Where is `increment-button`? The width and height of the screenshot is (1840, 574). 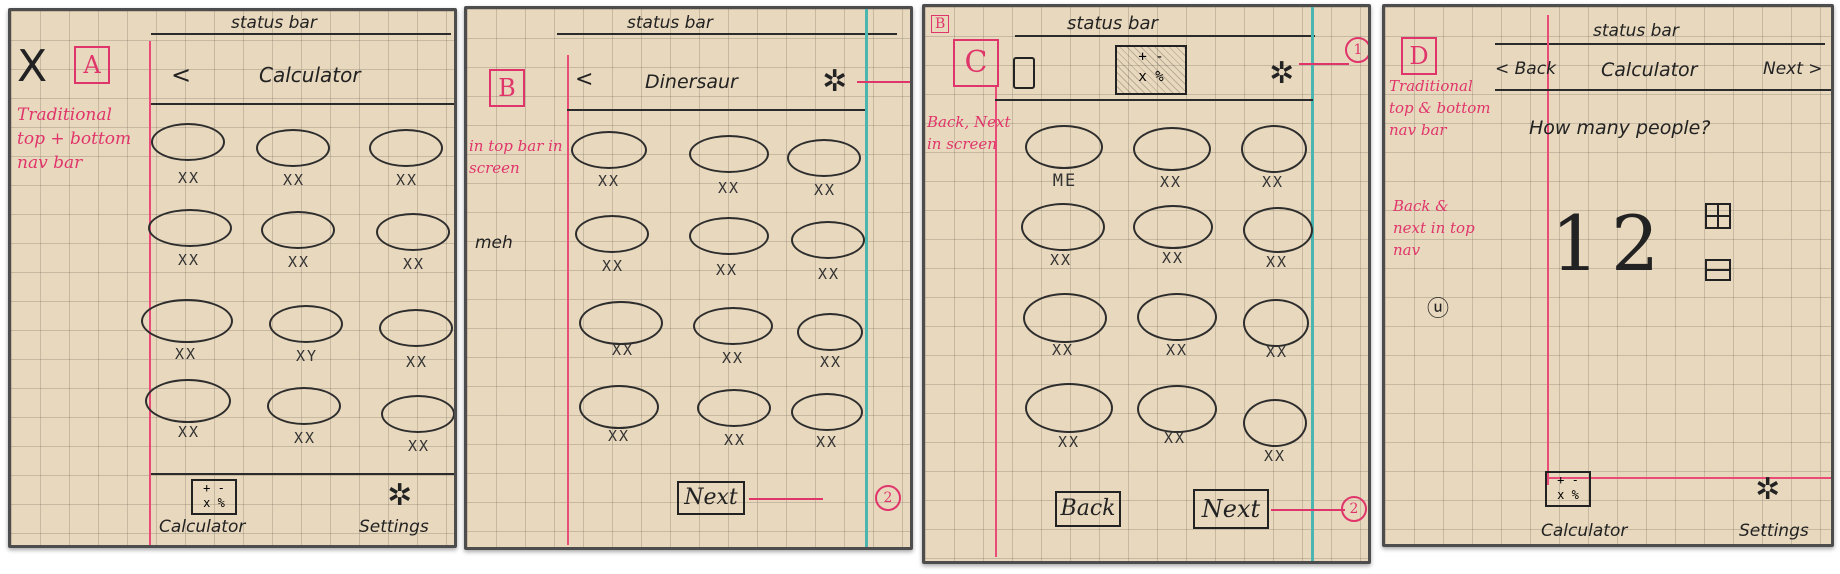 increment-button is located at coordinates (1718, 216).